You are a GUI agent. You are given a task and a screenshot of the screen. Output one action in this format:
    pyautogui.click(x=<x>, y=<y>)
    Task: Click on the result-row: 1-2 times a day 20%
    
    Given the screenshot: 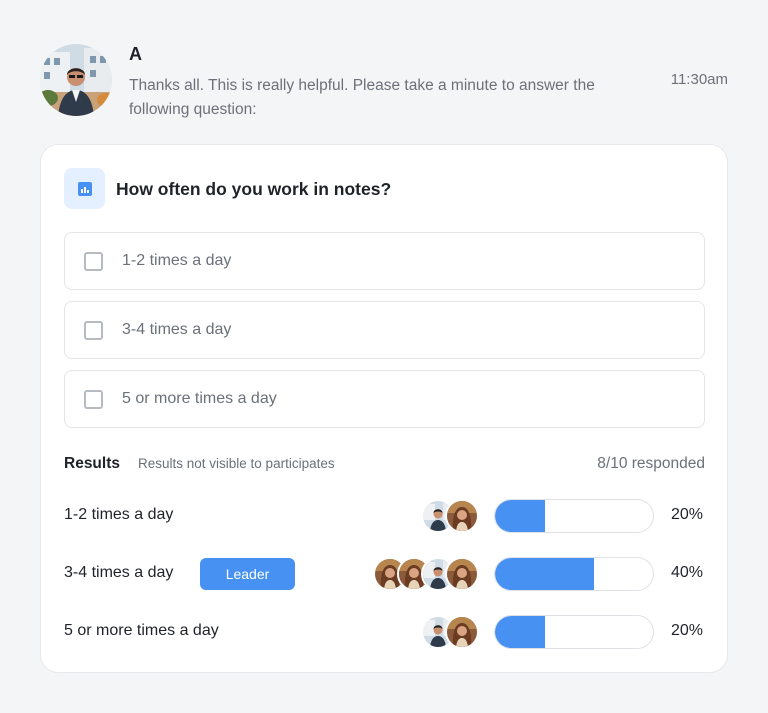 What is the action you would take?
    pyautogui.click(x=384, y=516)
    